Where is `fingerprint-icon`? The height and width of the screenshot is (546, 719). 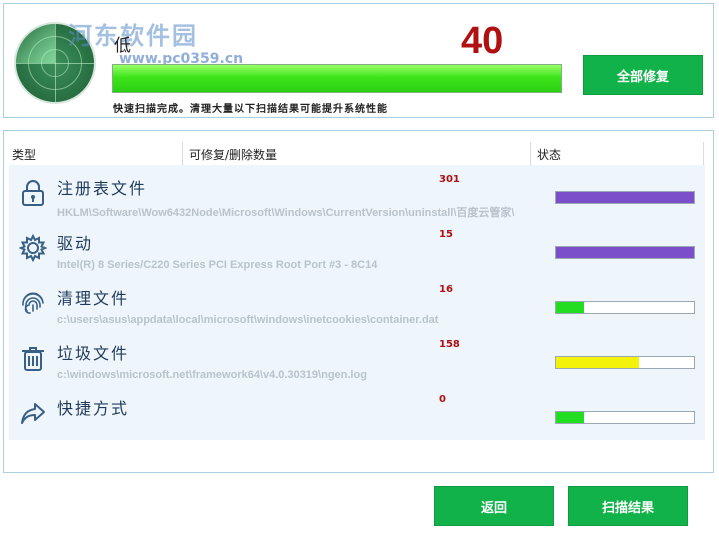 fingerprint-icon is located at coordinates (33, 303).